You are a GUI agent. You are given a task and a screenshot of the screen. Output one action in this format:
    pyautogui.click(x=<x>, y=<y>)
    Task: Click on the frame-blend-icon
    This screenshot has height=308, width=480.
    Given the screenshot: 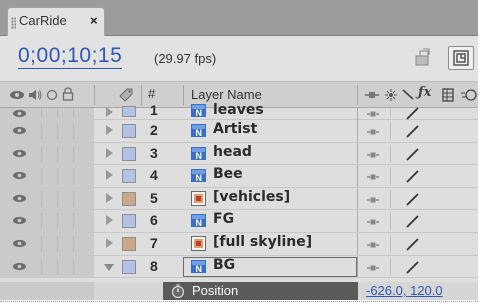 What is the action you would take?
    pyautogui.click(x=448, y=95)
    